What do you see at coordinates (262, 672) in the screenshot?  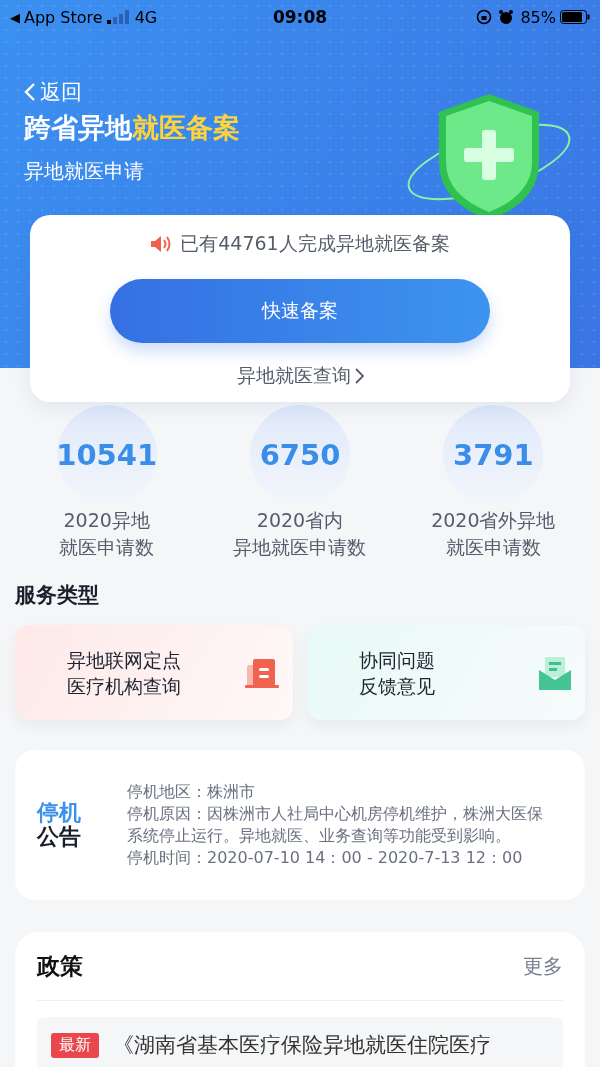 I see `document-stack-icon` at bounding box center [262, 672].